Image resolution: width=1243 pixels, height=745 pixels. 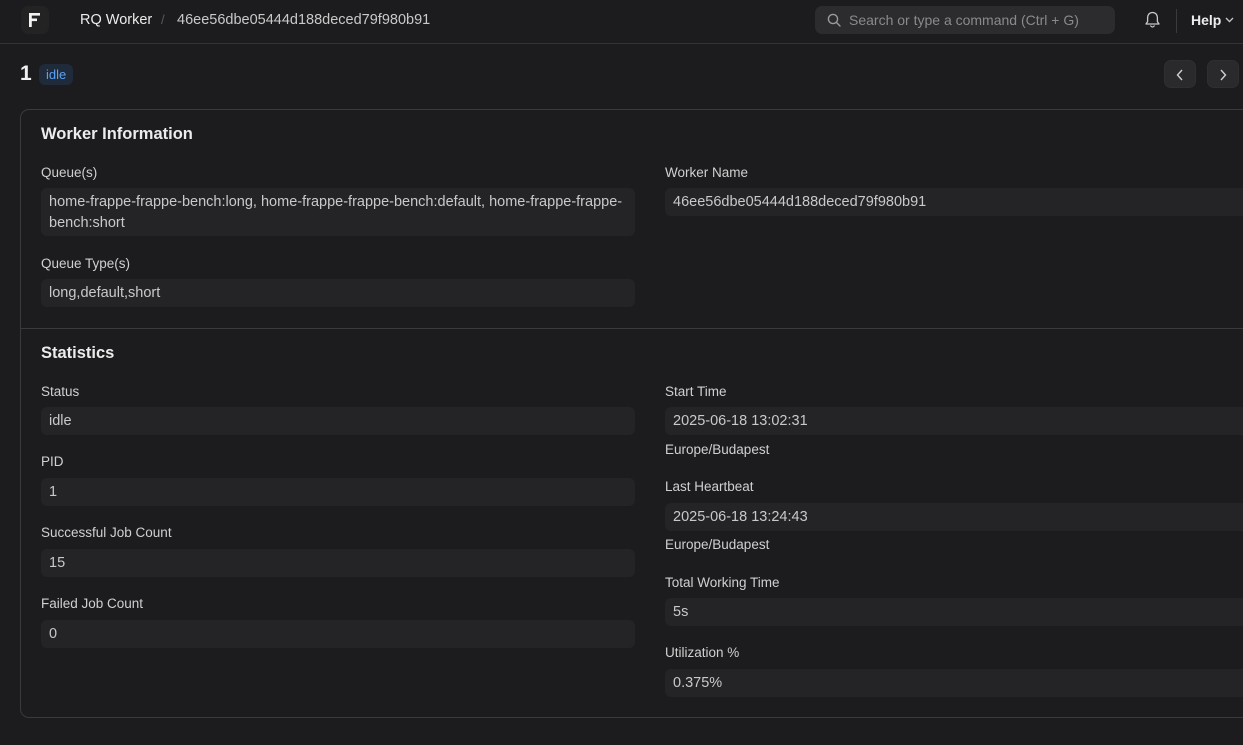 I want to click on queue-types-label: Queue Type(s), so click(x=86, y=263).